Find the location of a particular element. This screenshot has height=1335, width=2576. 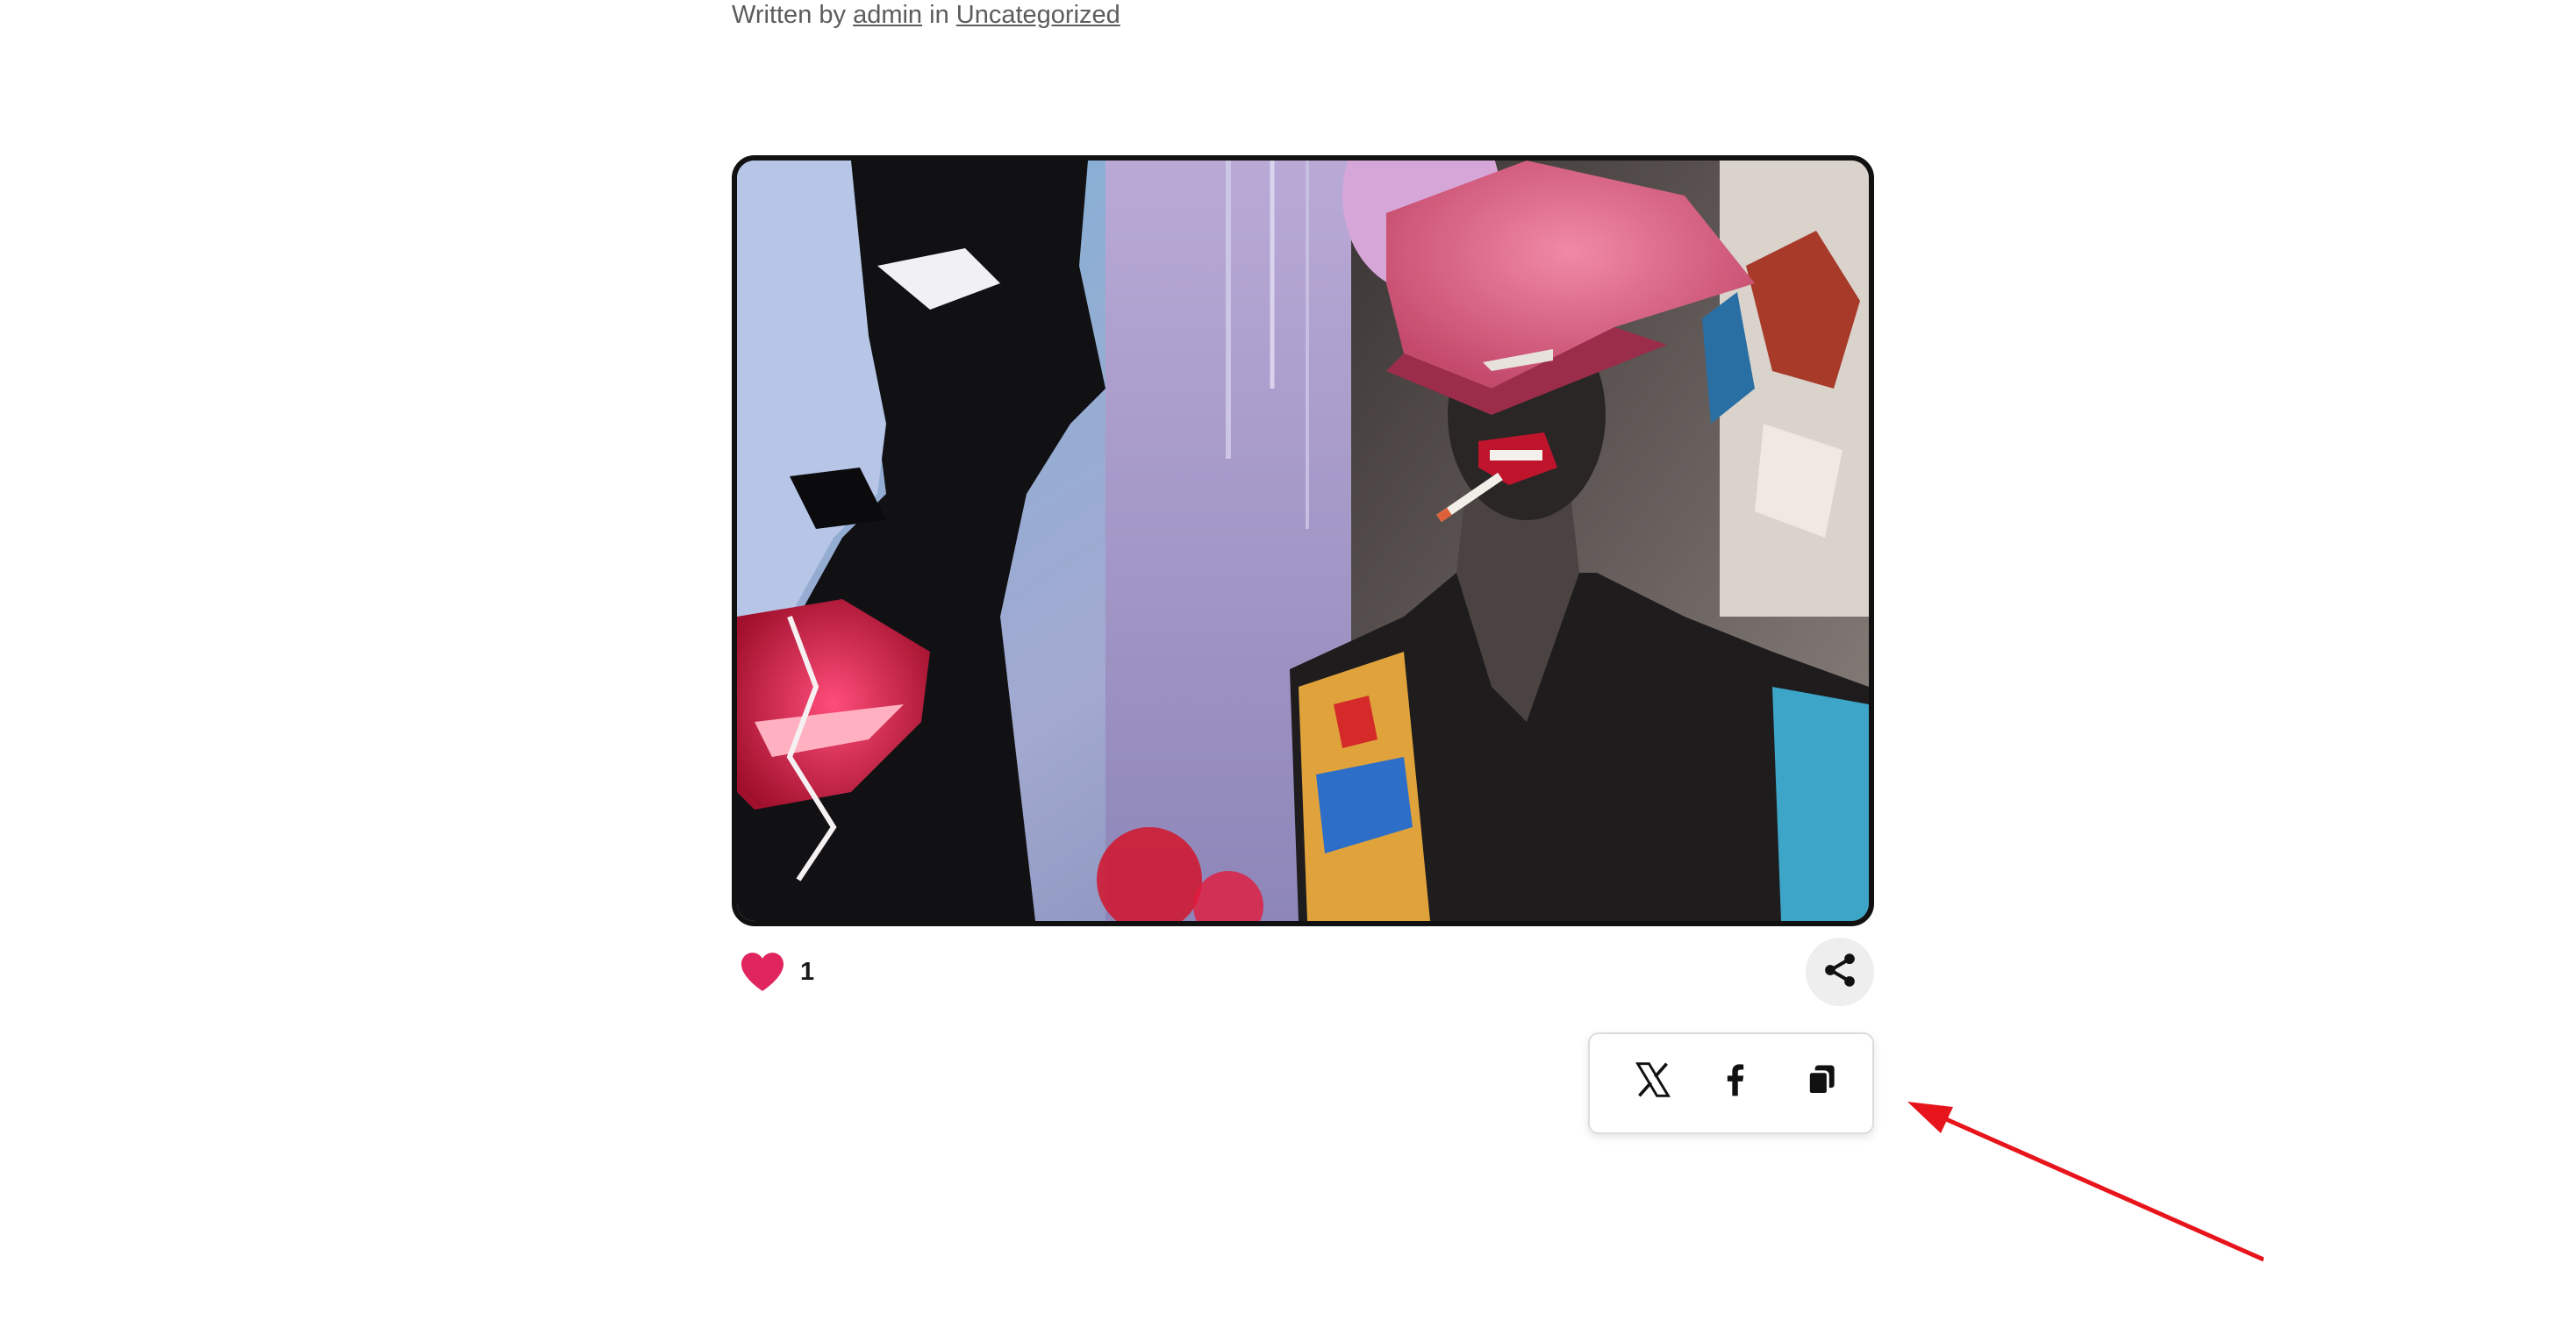

annotation-arrow is located at coordinates (2085, 1182).